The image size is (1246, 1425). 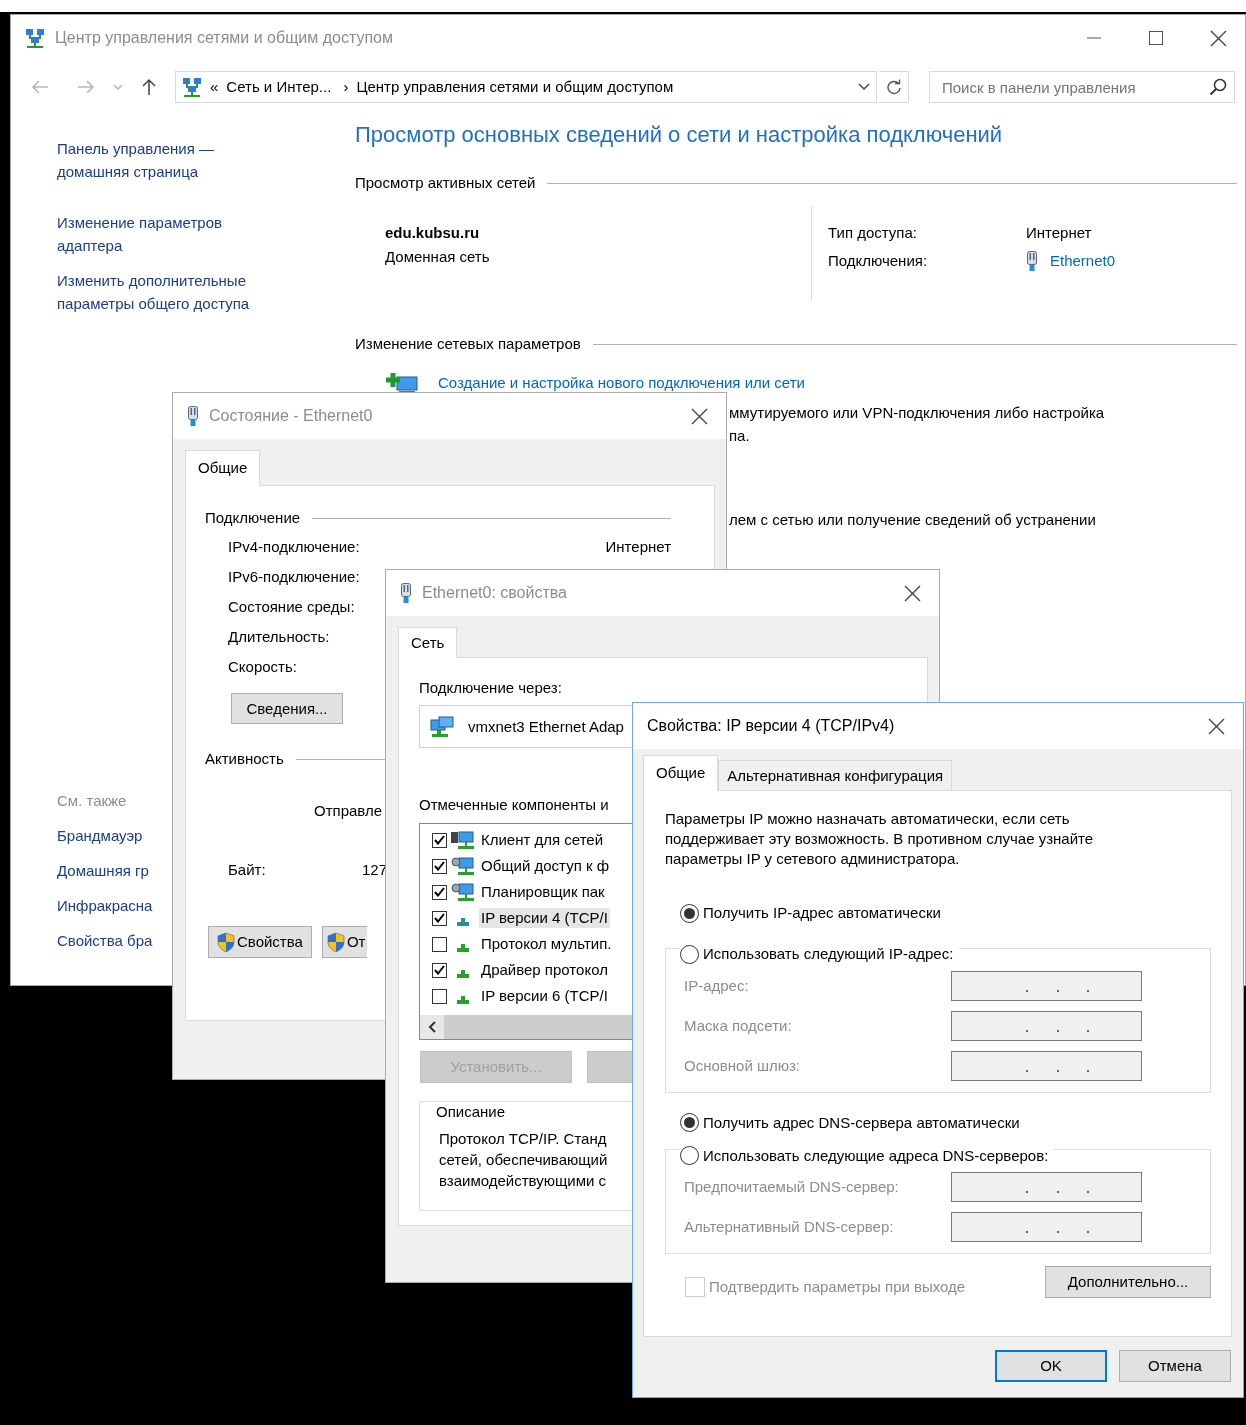 What do you see at coordinates (544, 918) in the screenshot?
I see `list-item: IP версии 4 (TCP/I` at bounding box center [544, 918].